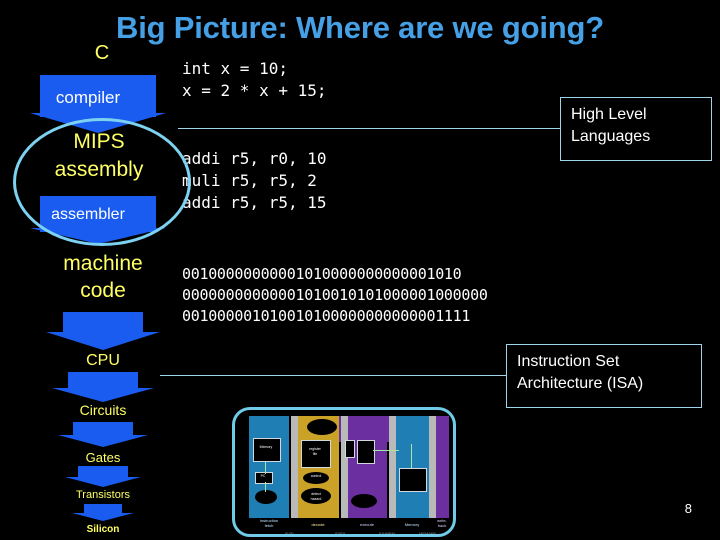 The height and width of the screenshot is (540, 720). What do you see at coordinates (413, 480) in the screenshot?
I see `datapath-block-data-memory` at bounding box center [413, 480].